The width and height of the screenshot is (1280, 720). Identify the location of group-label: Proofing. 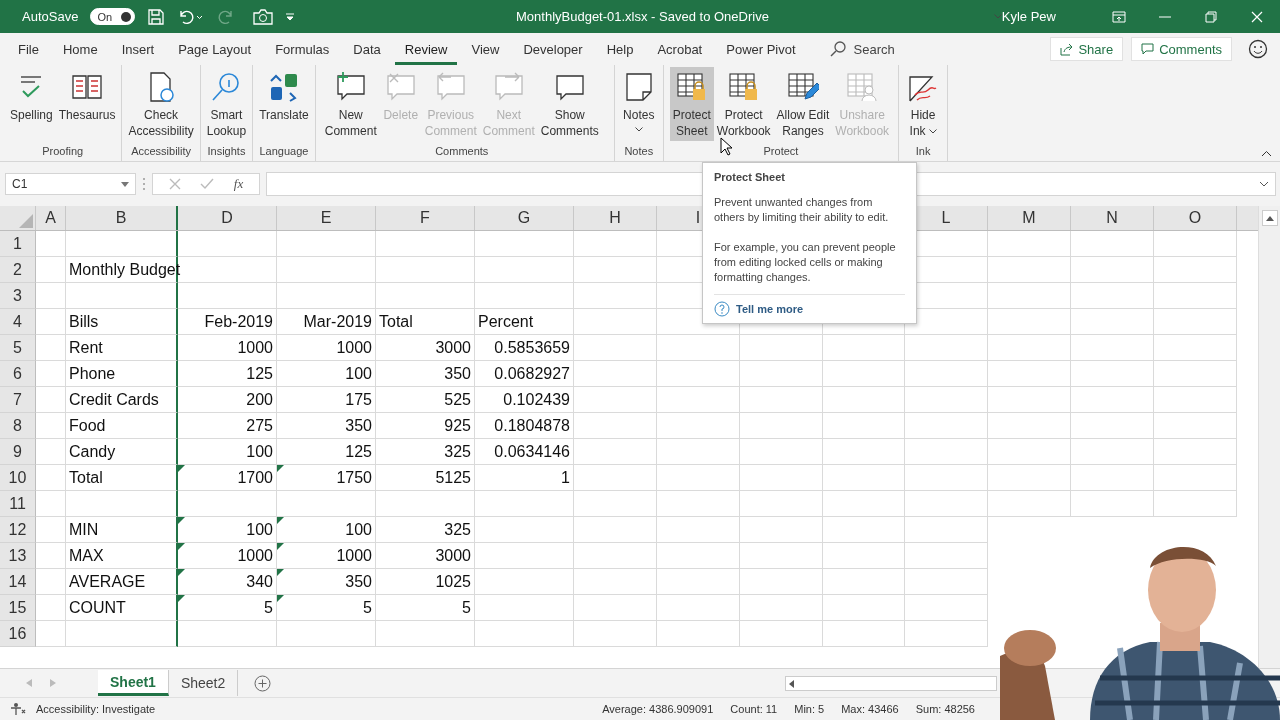
(63, 151).